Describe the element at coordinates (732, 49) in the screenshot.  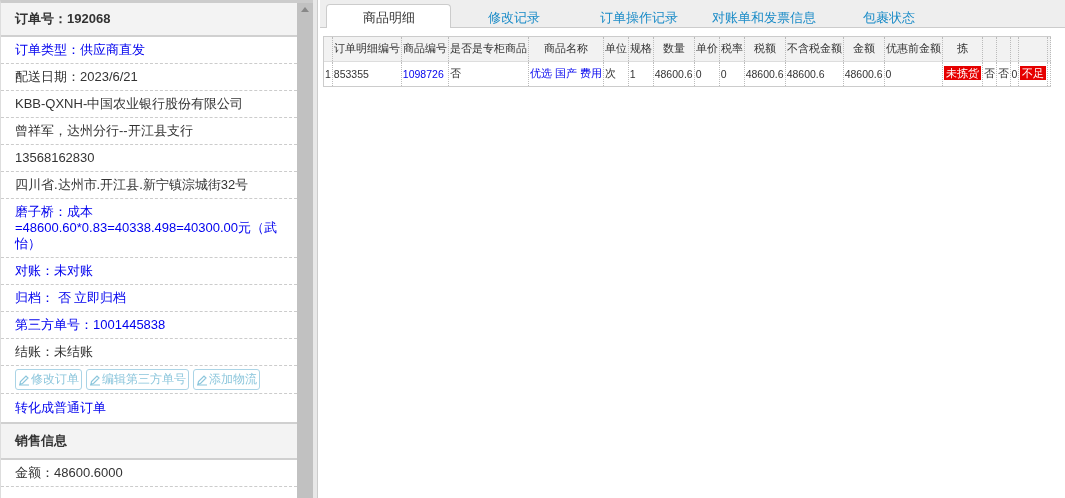
I see `column-header: 税率` at that location.